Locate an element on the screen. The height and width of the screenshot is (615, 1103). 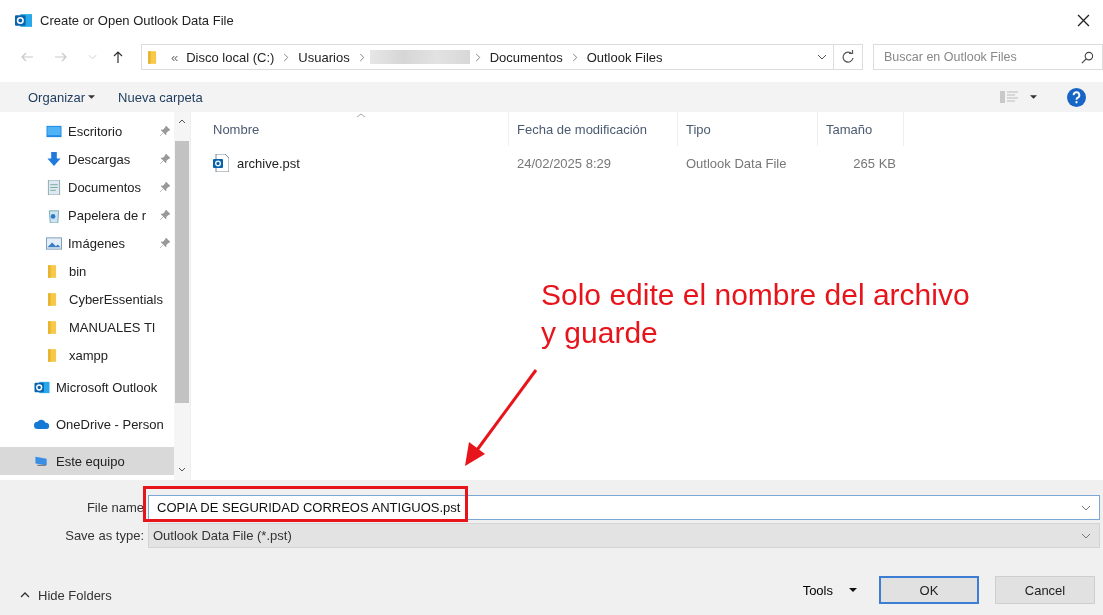
address-bar: « Disco local (C:) Usuarios Documentos Outlook Files is located at coordinates (502, 57).